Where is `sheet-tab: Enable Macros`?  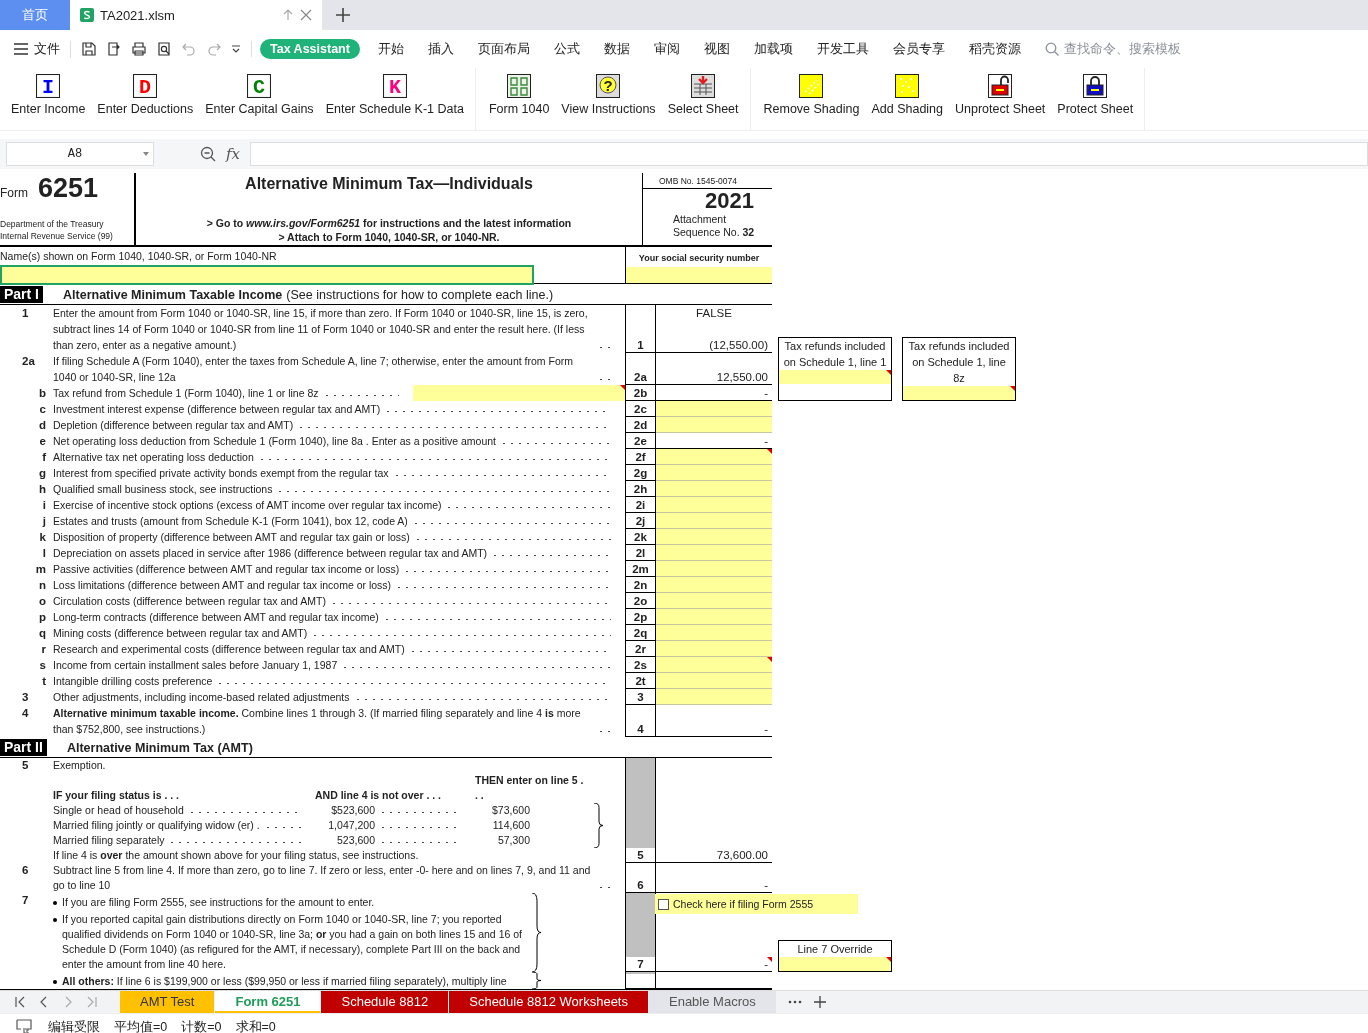 sheet-tab: Enable Macros is located at coordinates (712, 1002).